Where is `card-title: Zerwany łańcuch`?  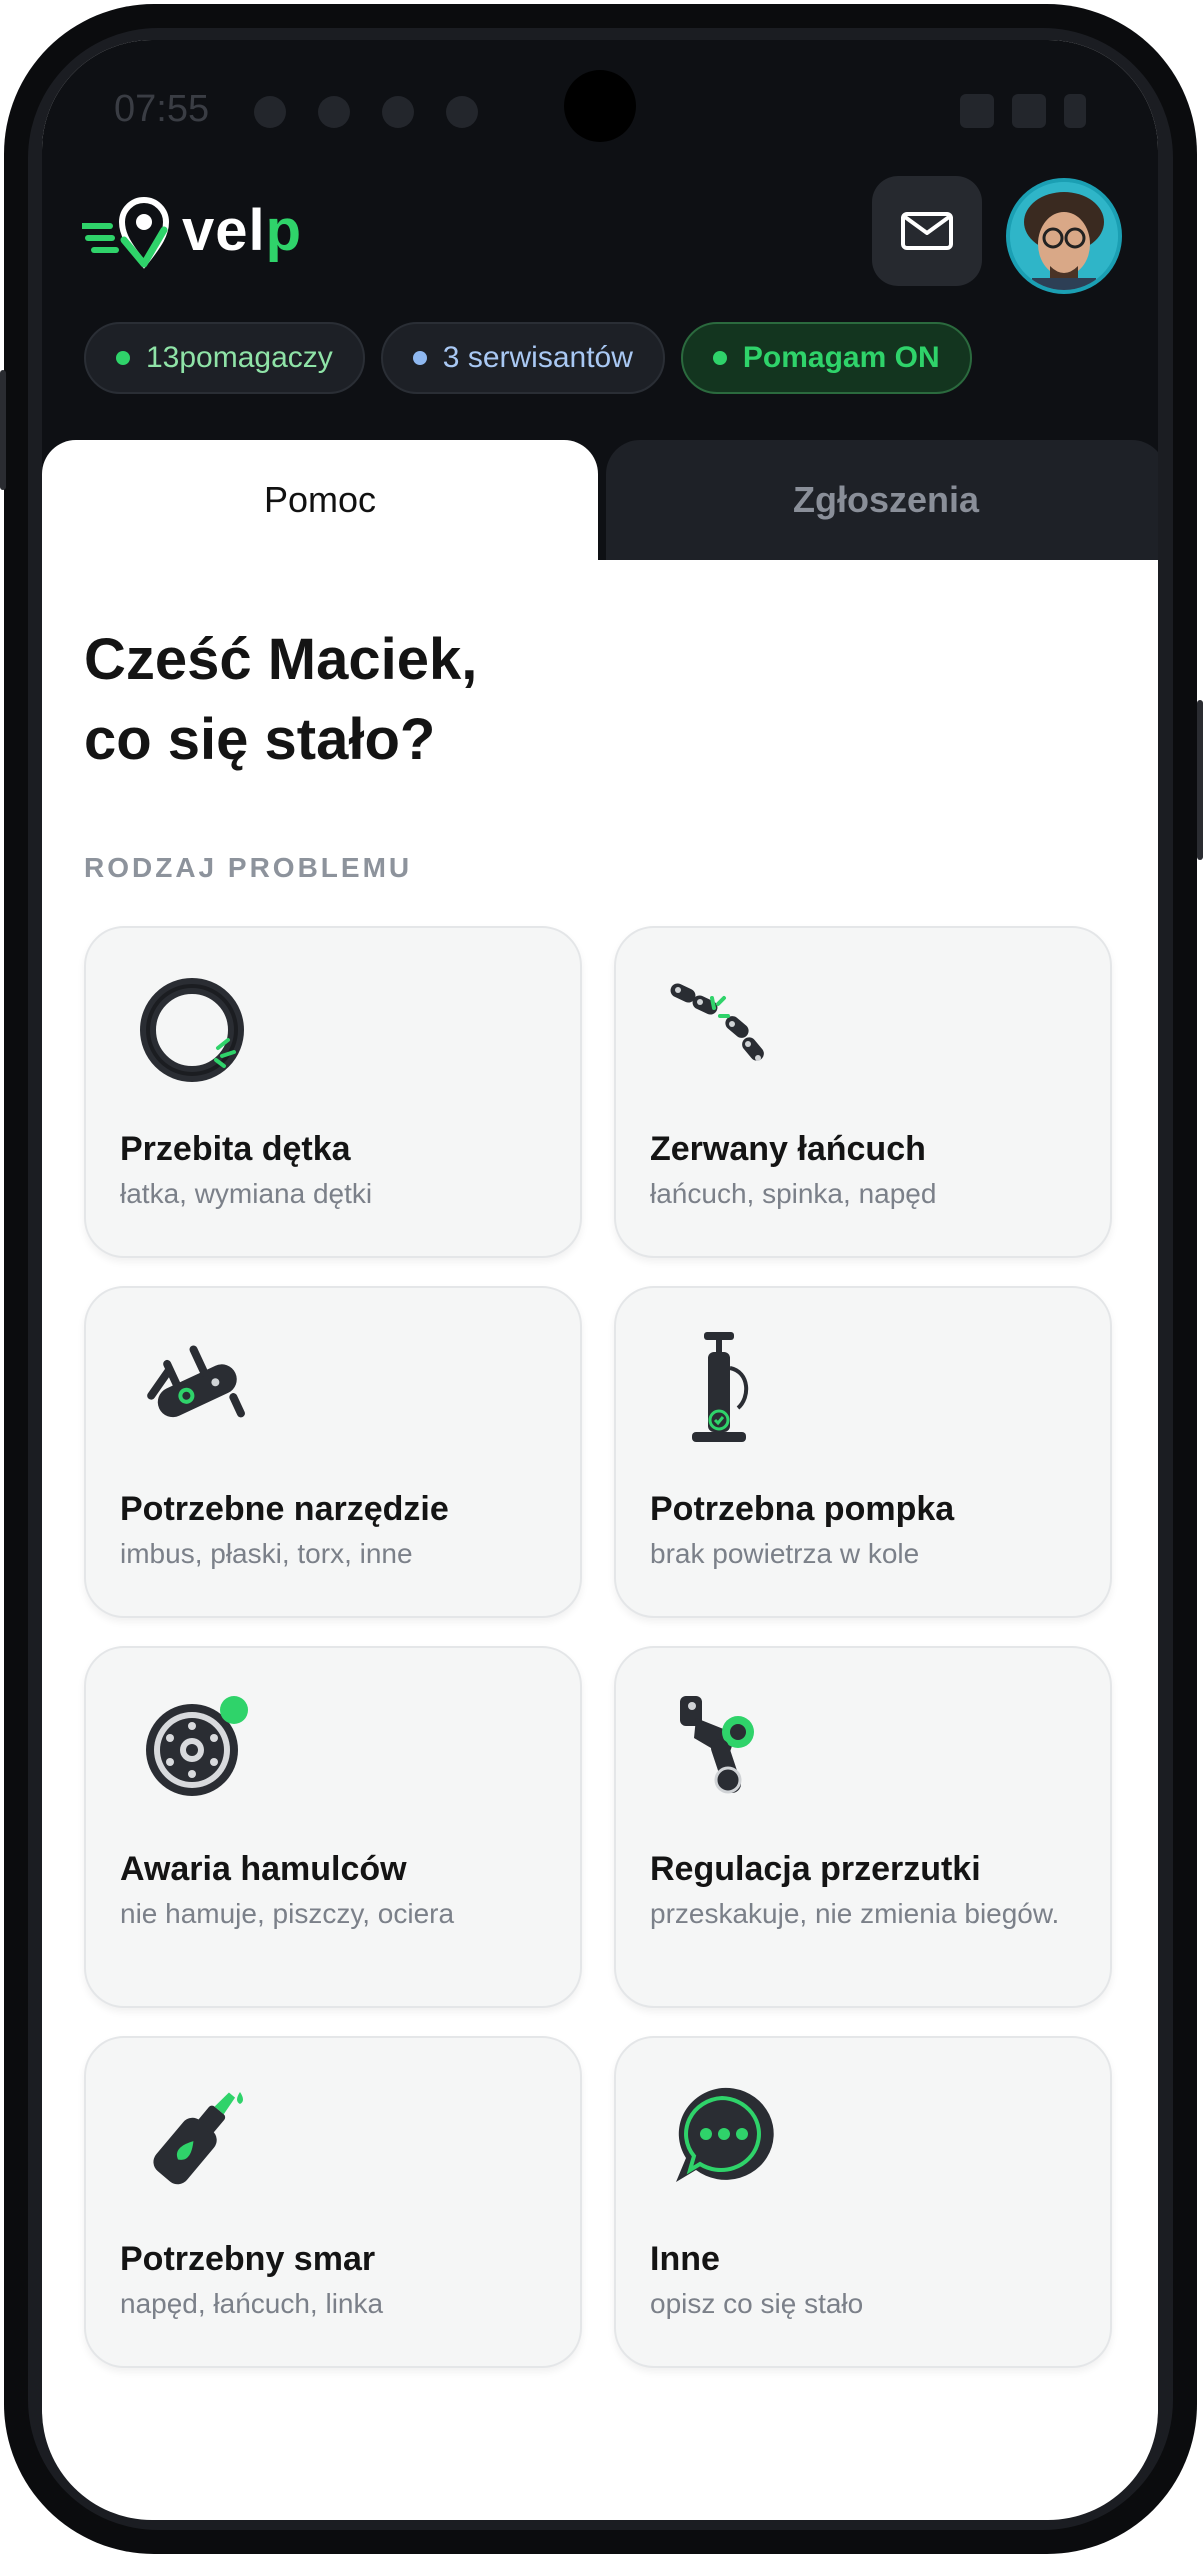 card-title: Zerwany łańcuch is located at coordinates (788, 1149).